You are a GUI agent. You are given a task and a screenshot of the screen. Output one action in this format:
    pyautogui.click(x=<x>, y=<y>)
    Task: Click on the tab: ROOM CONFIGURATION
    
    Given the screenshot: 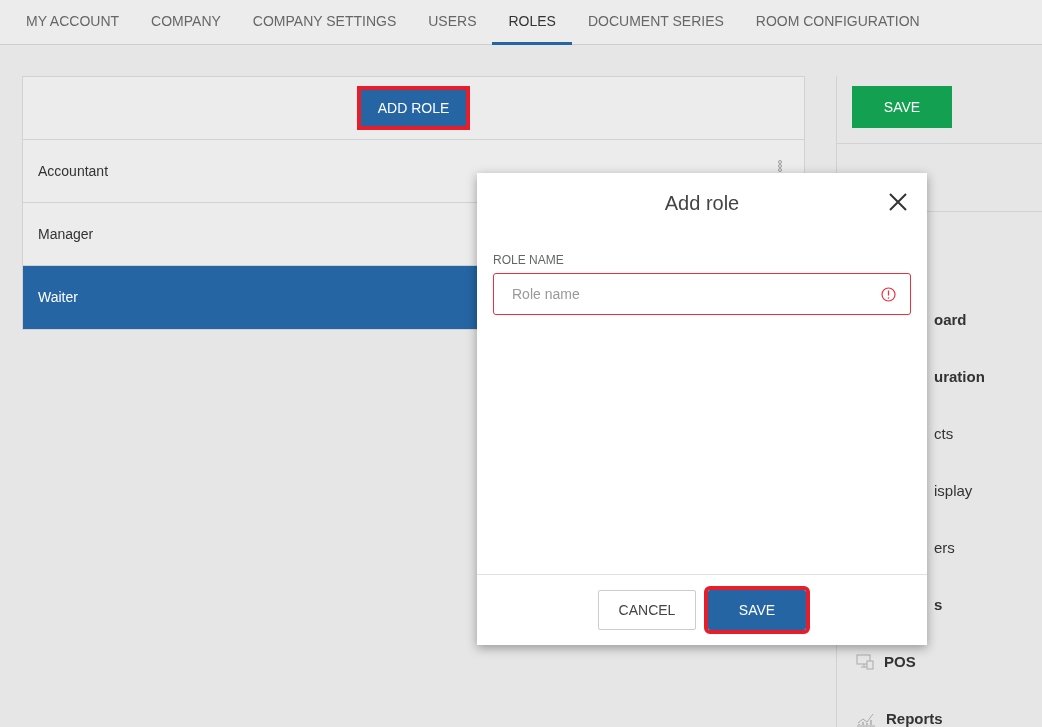 What is the action you would take?
    pyautogui.click(x=837, y=22)
    